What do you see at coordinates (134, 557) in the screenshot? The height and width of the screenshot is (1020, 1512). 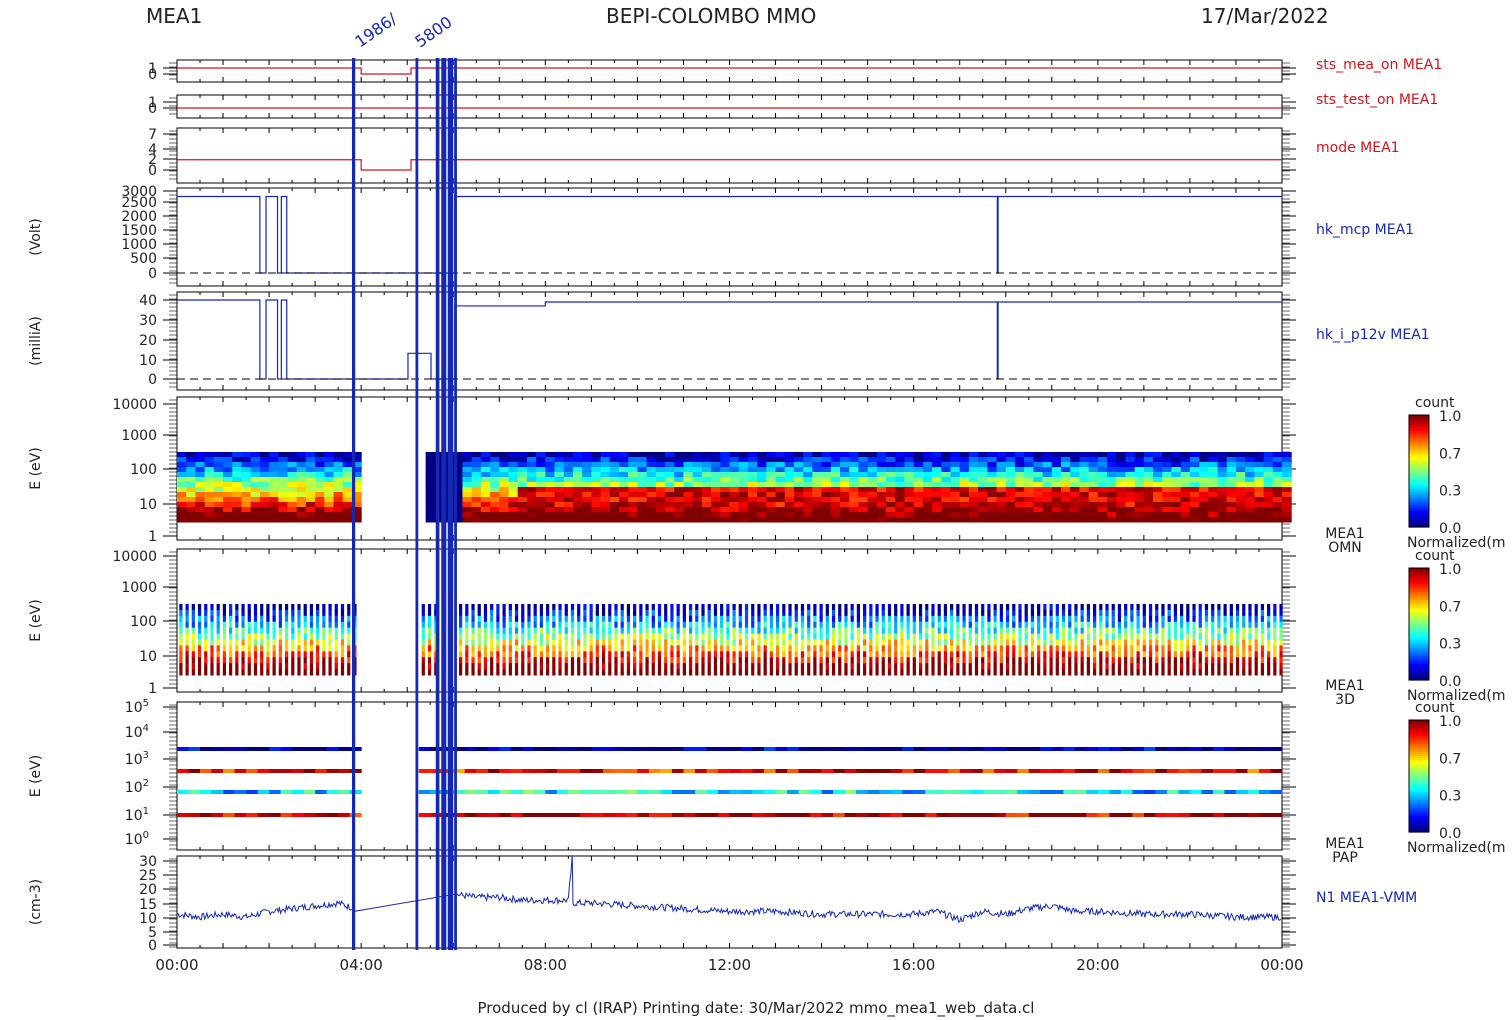 I see `y-tick-label: 10000` at bounding box center [134, 557].